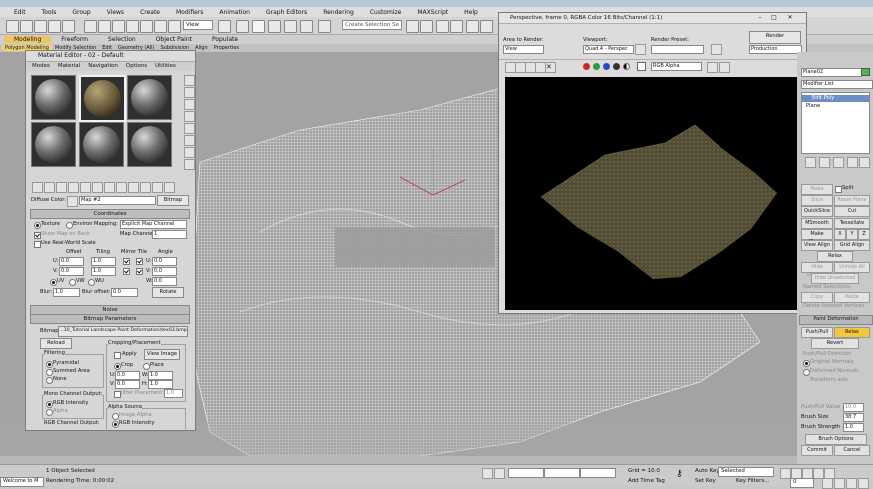 The image size is (873, 489). Describe the element at coordinates (432, 12) in the screenshot. I see `menu-maxscript: MAXScript` at that location.